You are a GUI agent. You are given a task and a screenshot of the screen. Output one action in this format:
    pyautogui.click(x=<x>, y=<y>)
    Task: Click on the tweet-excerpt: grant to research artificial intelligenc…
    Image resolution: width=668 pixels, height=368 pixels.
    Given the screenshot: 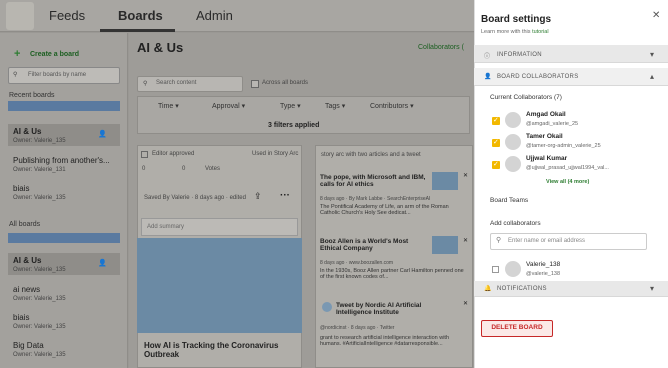 What is the action you would take?
    pyautogui.click(x=385, y=341)
    